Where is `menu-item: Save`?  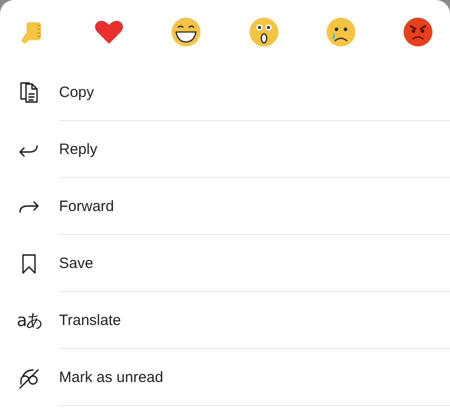 menu-item: Save is located at coordinates (225, 263).